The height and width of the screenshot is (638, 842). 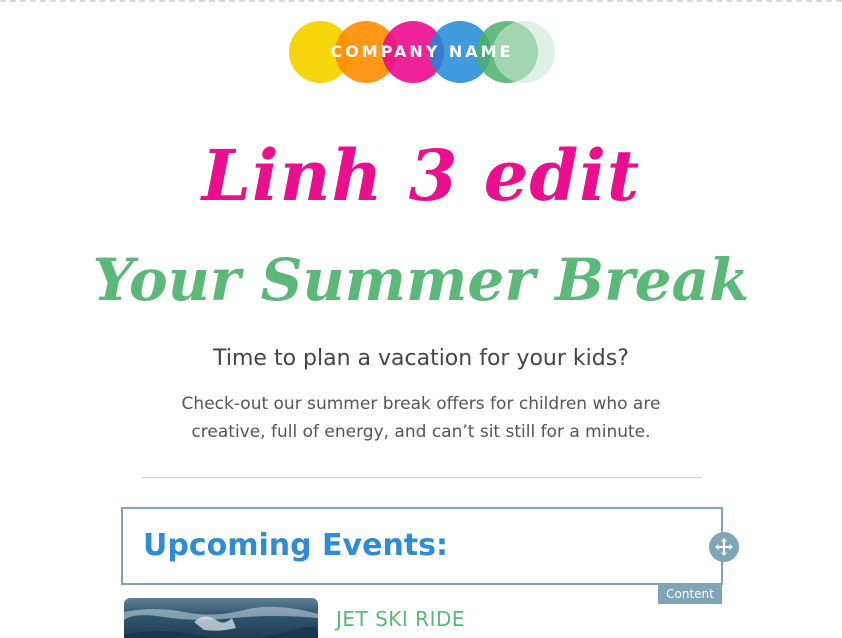 What do you see at coordinates (421, 280) in the screenshot?
I see `hero-subtitle: Your Summer Break` at bounding box center [421, 280].